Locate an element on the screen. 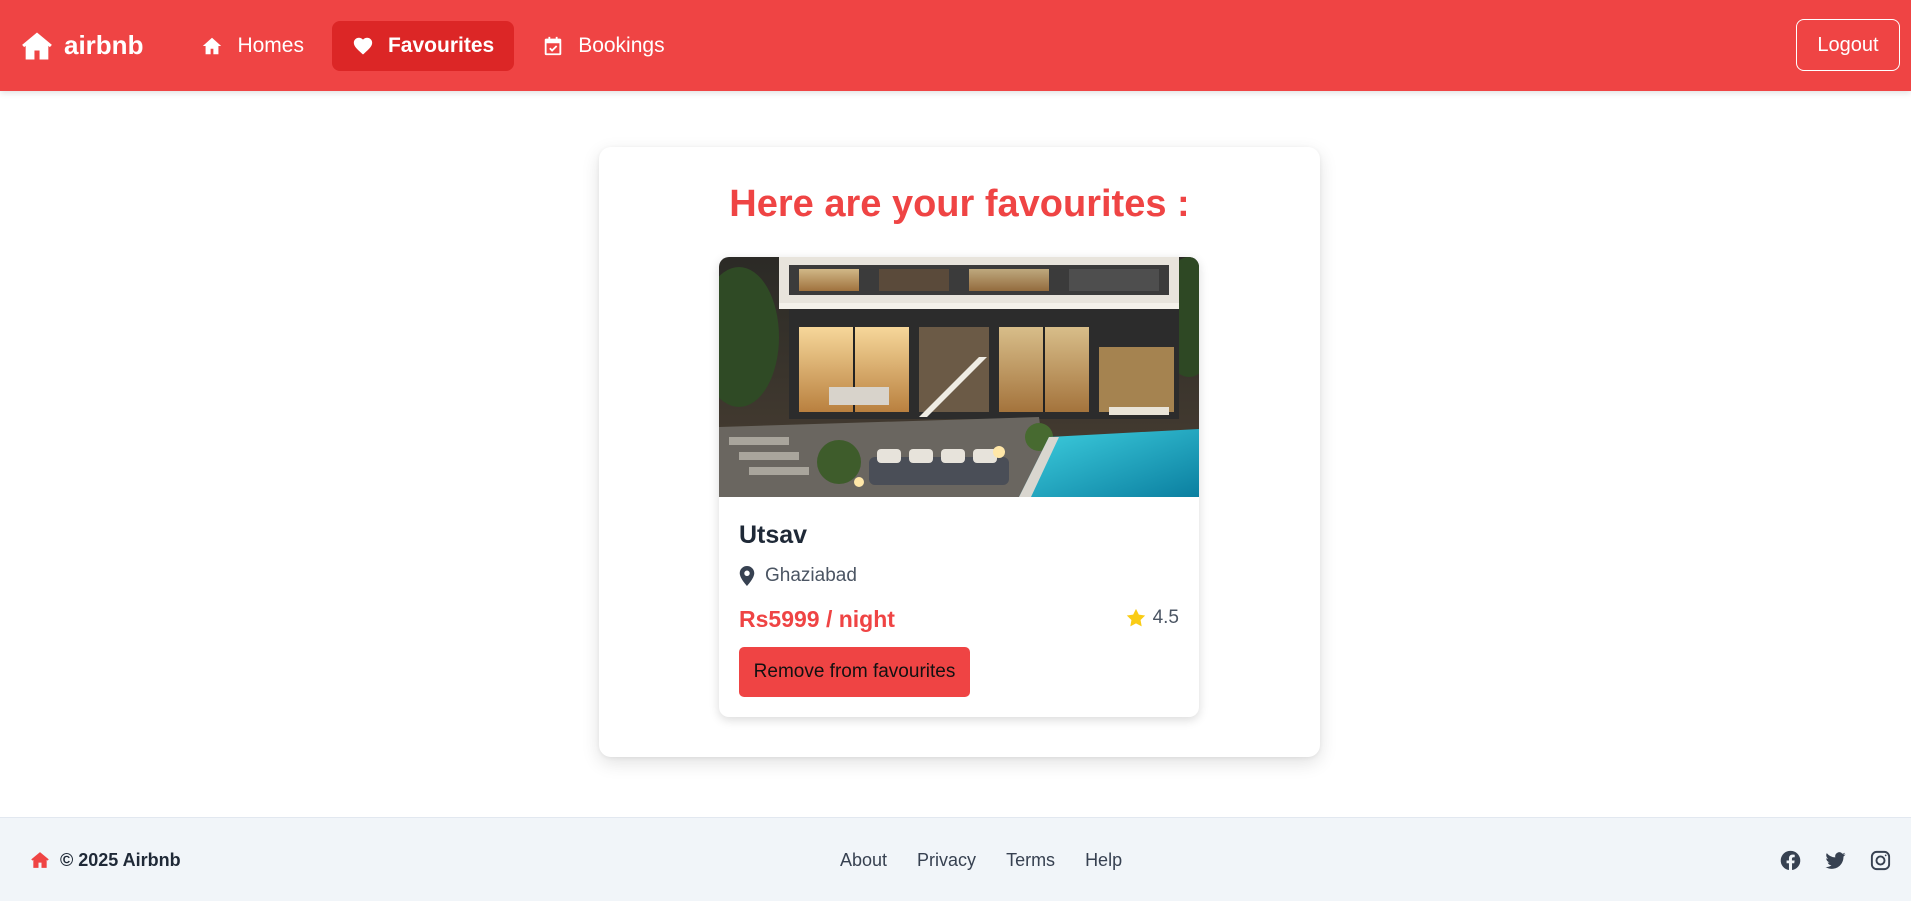 Image resolution: width=1911 pixels, height=901 pixels. brand-name: airbnb is located at coordinates (104, 45).